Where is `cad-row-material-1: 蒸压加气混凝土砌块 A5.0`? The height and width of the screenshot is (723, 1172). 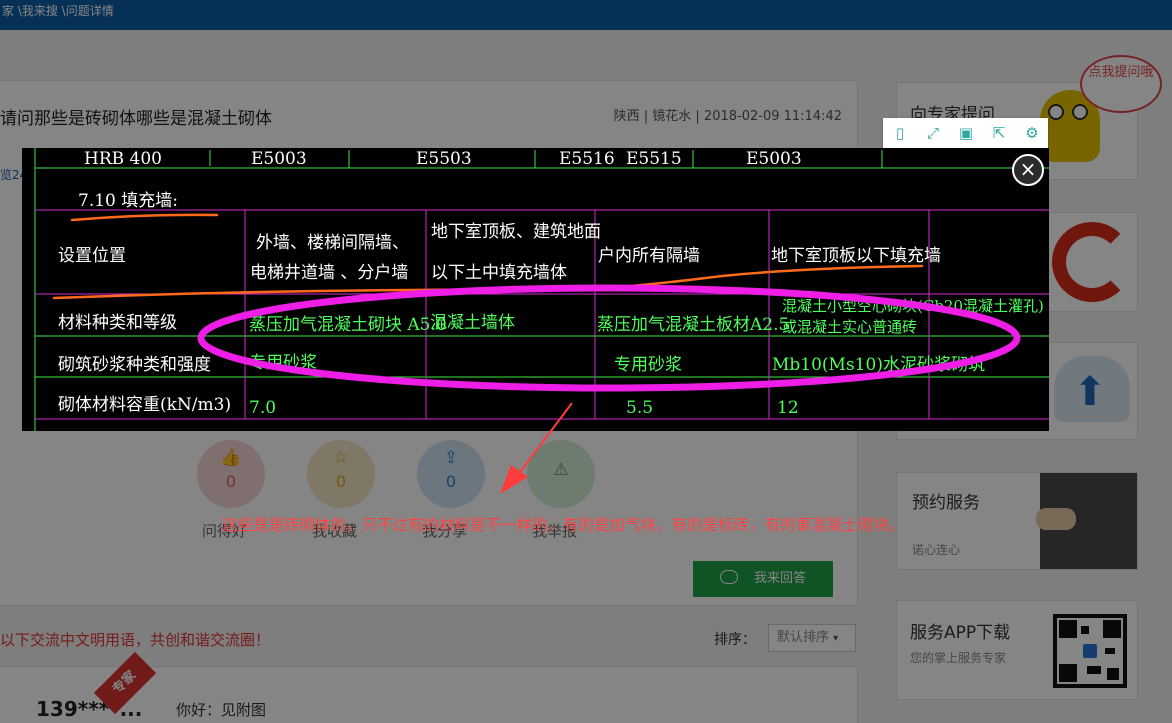
cad-row-material-1: 蒸压加气混凝土砌块 A5.0 is located at coordinates (348, 325).